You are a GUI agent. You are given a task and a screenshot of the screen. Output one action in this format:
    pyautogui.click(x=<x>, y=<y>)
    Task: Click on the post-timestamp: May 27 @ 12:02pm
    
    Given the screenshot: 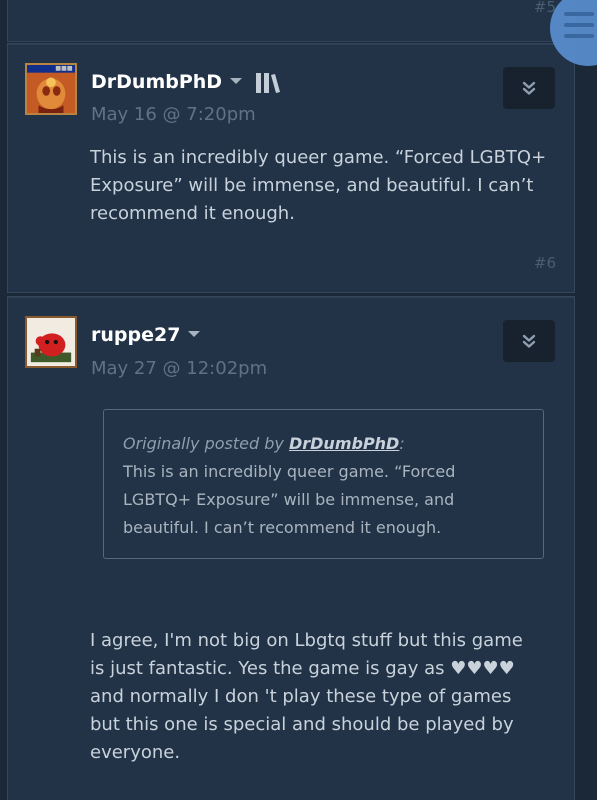 What is the action you would take?
    pyautogui.click(x=179, y=368)
    